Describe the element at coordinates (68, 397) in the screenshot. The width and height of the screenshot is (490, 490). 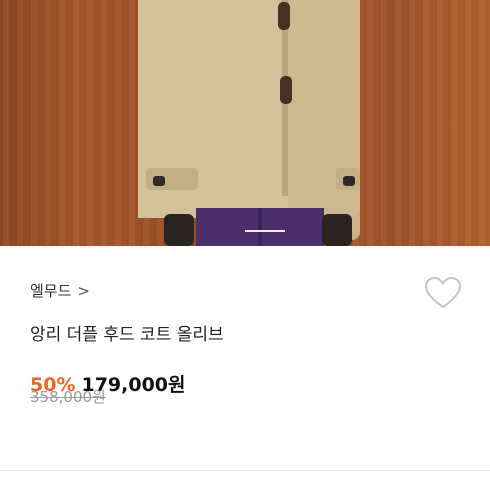
I see `original-price: 358,000원` at that location.